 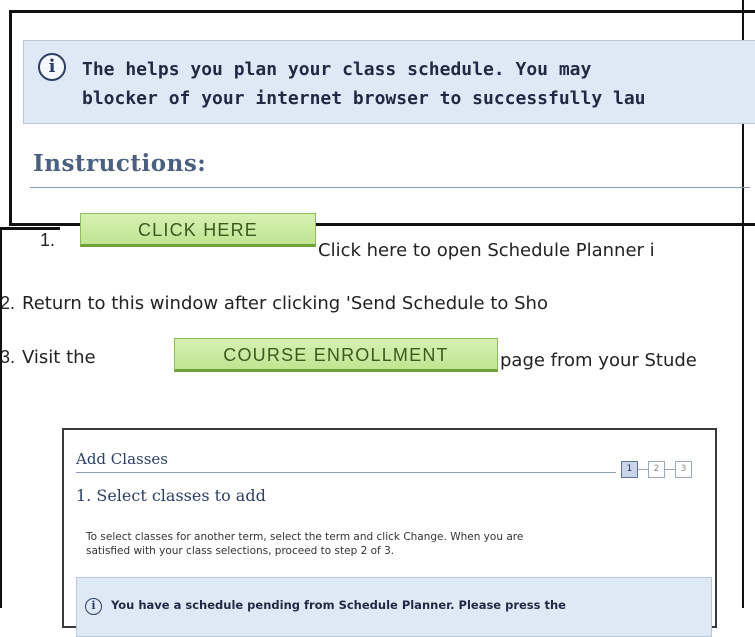 I want to click on step-text: page from your Stude, so click(x=598, y=360).